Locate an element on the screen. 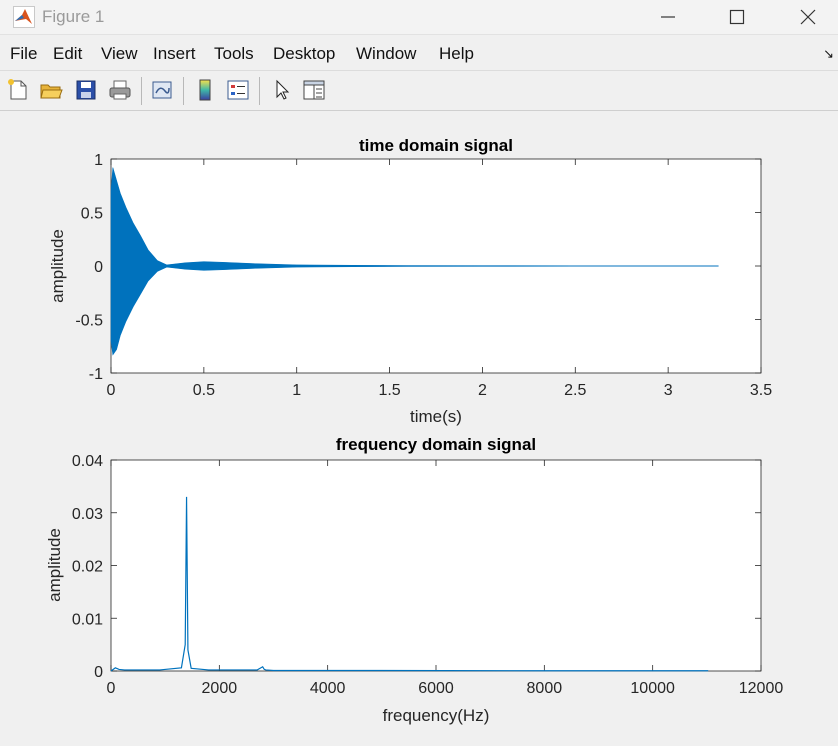 This screenshot has width=838, height=746. minimize-icon is located at coordinates (668, 17).